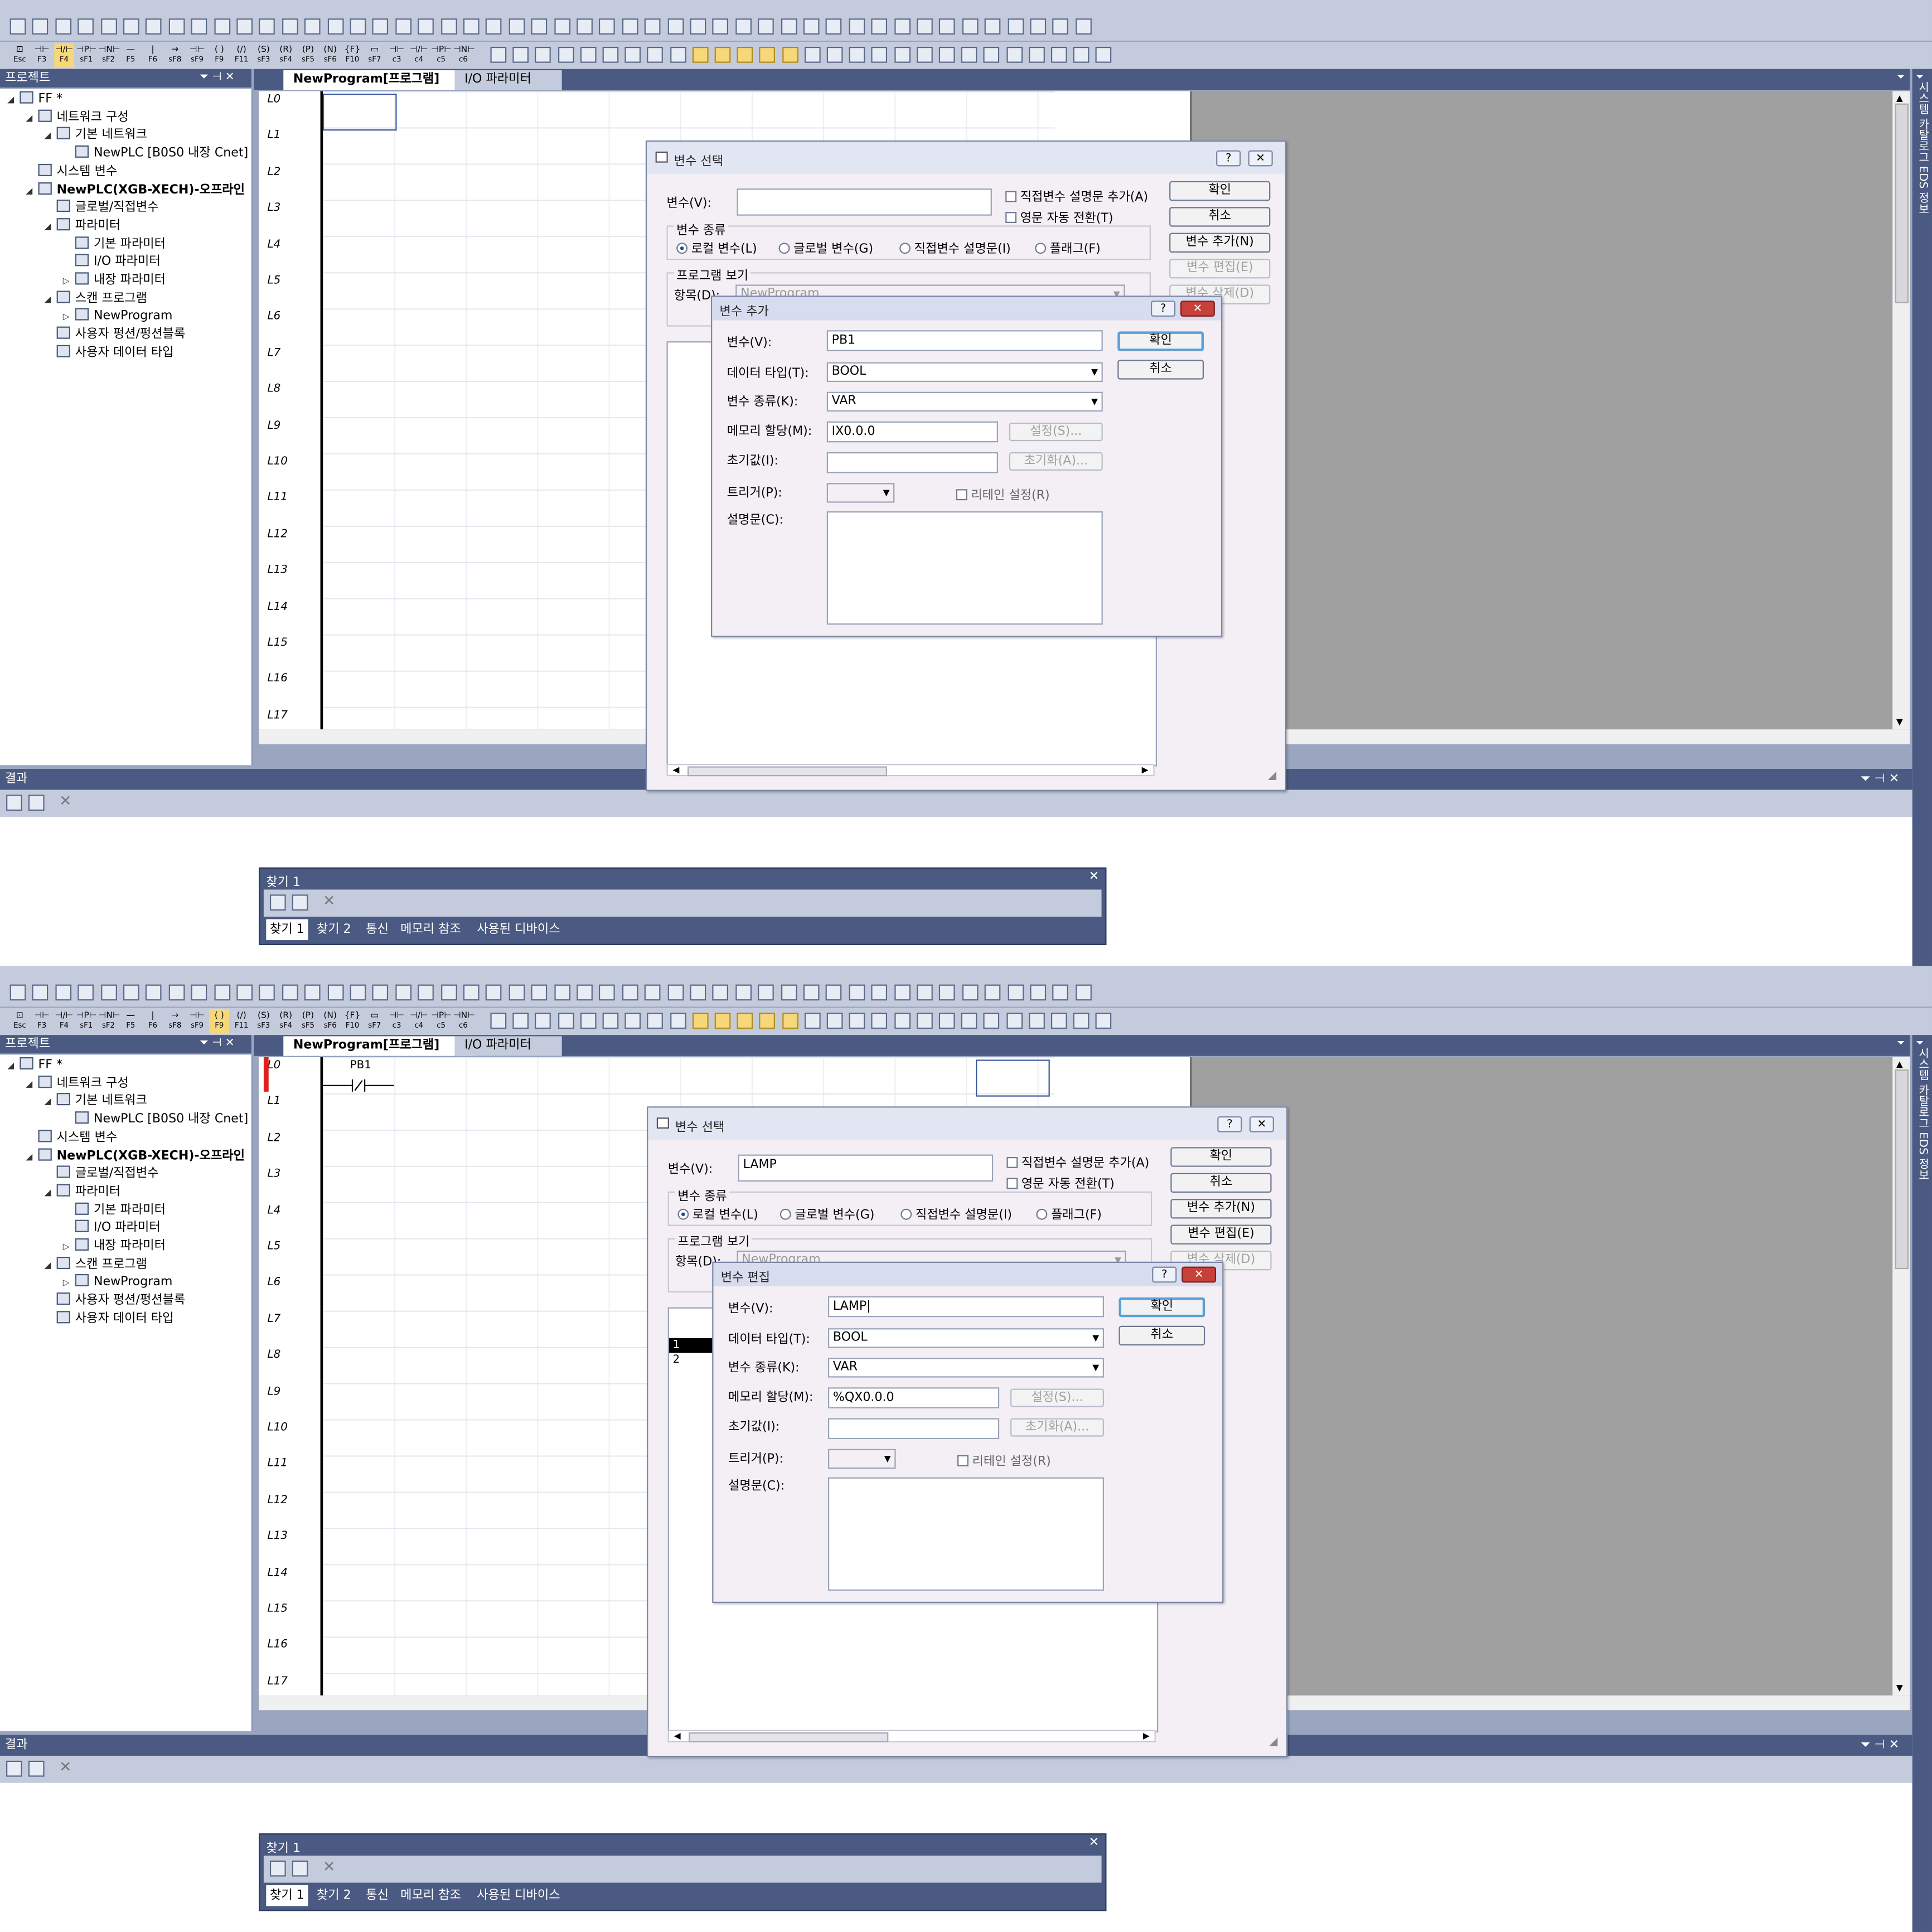 Image resolution: width=1932 pixels, height=1932 pixels. What do you see at coordinates (1901, 1376) in the screenshot?
I see `vertical-scrollbar: ▲ ▼` at bounding box center [1901, 1376].